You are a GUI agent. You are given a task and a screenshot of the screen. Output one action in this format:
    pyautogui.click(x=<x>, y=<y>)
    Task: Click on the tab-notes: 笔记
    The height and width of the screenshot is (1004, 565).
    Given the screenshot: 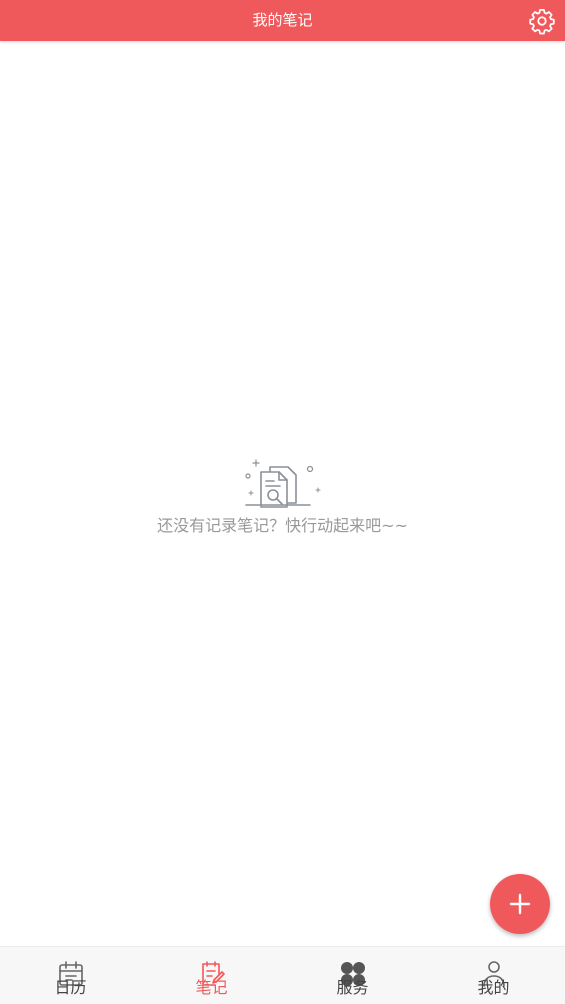 What is the action you would take?
    pyautogui.click(x=211, y=975)
    